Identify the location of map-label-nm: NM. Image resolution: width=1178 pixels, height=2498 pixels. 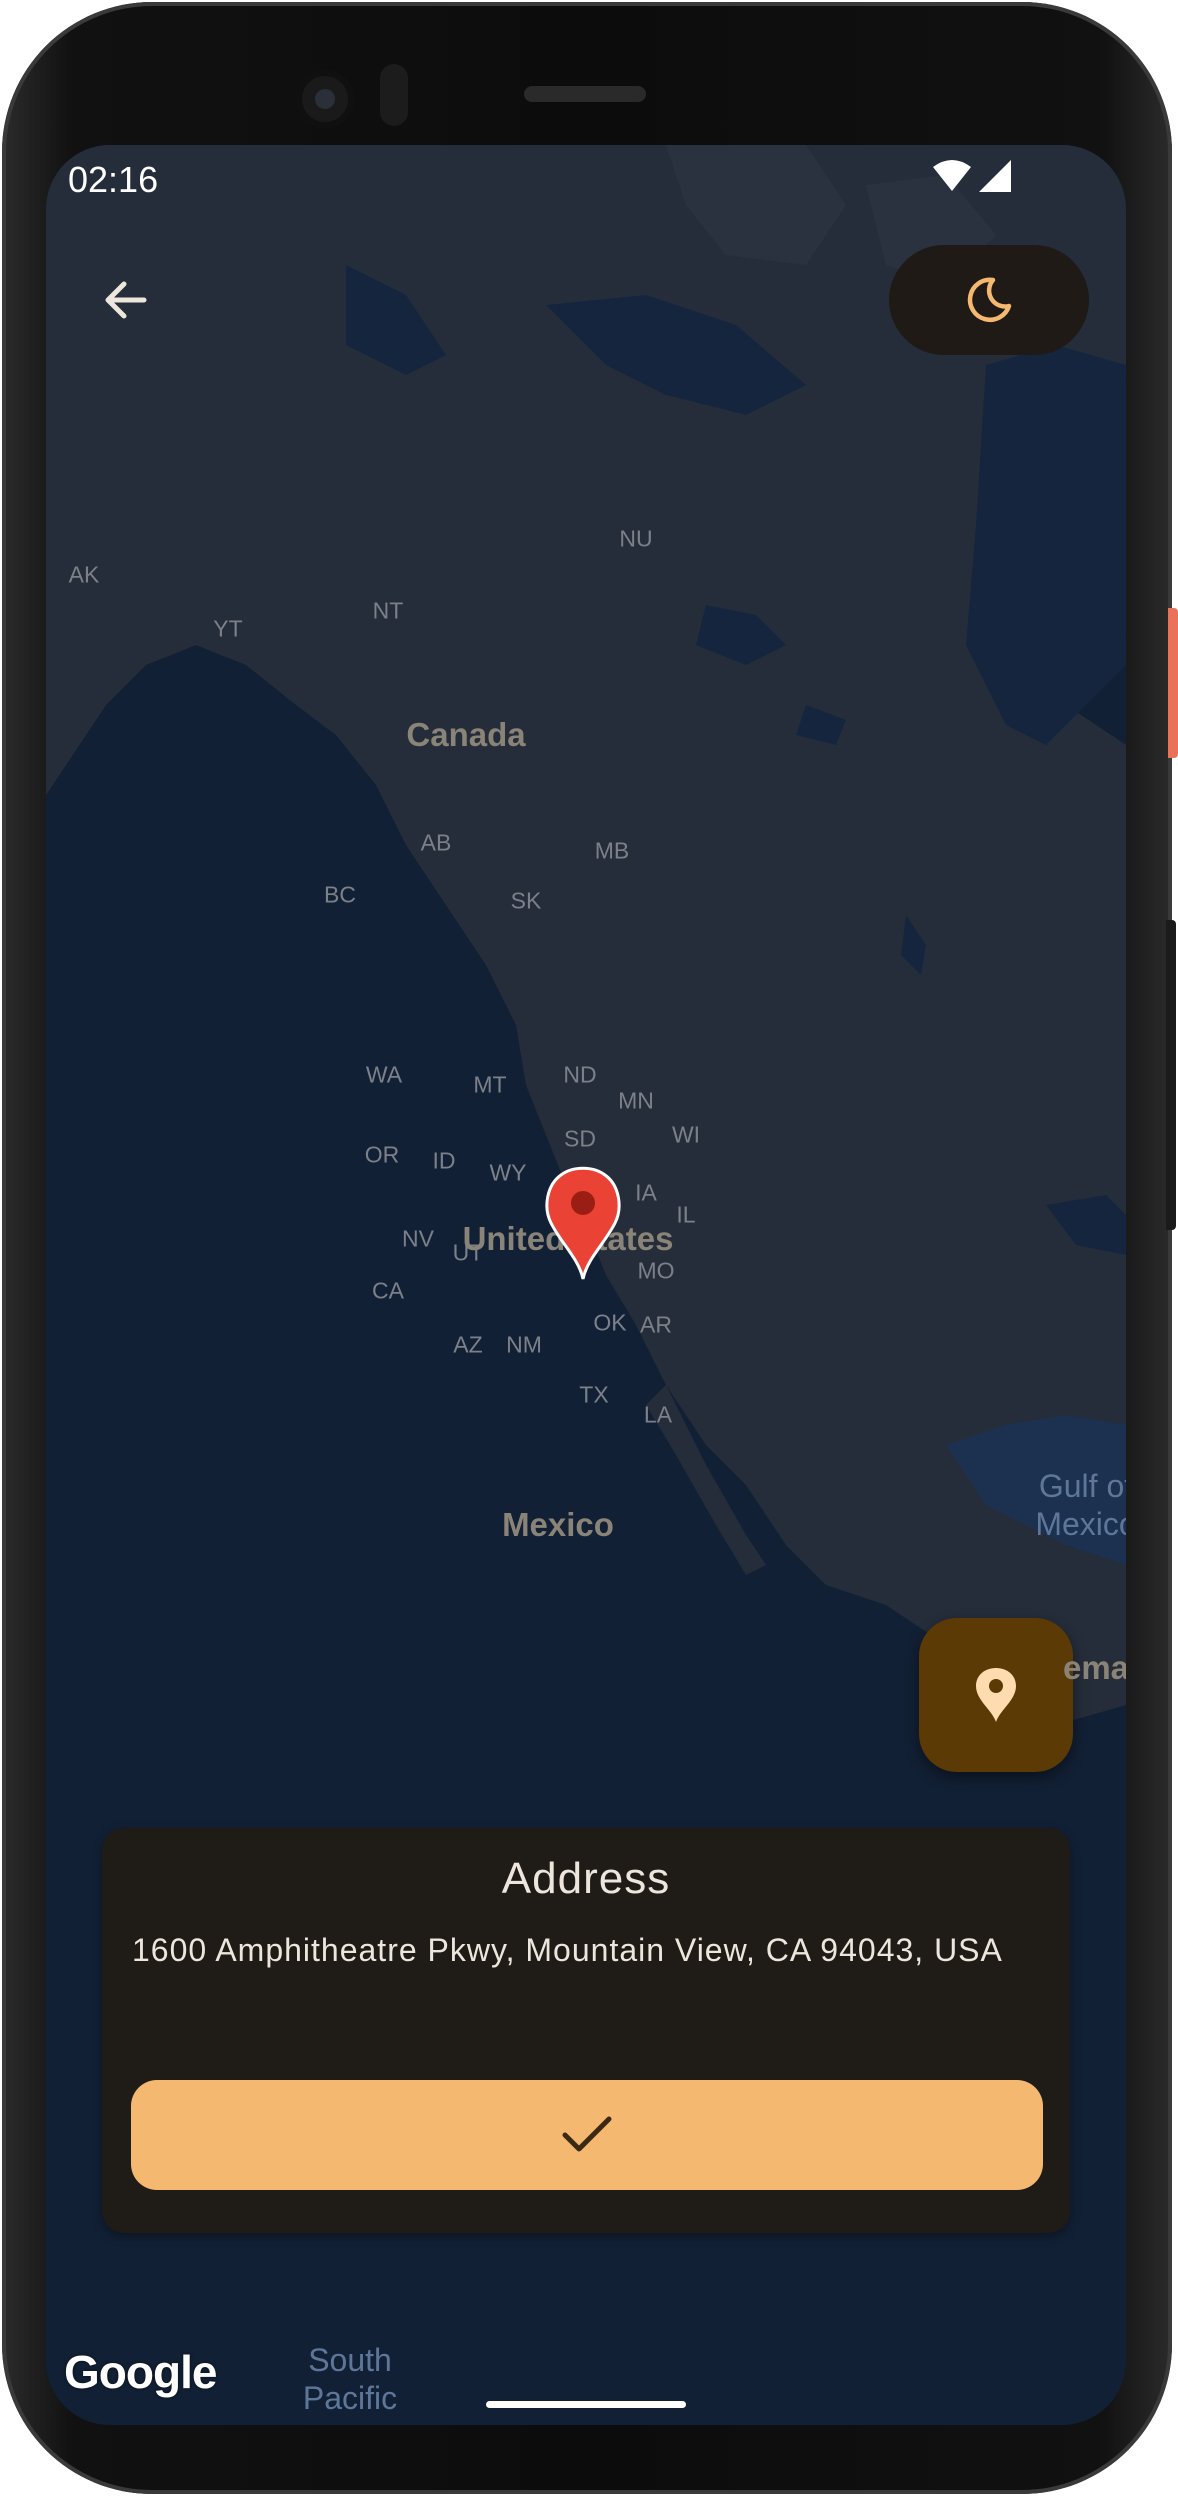
(524, 1344).